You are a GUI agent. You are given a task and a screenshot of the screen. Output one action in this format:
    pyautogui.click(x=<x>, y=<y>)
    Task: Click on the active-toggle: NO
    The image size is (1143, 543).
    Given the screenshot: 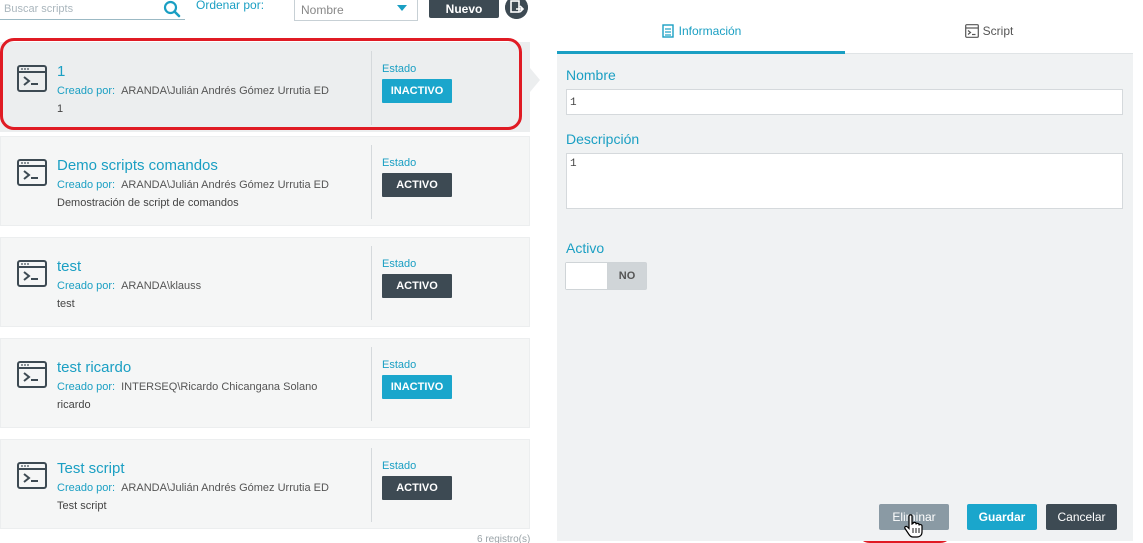 What is the action you would take?
    pyautogui.click(x=606, y=276)
    